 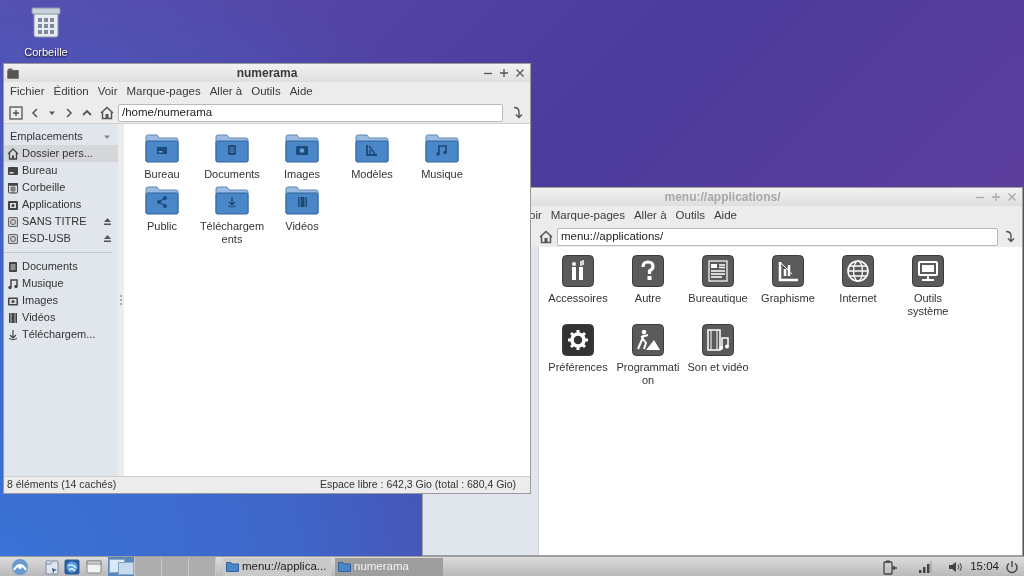 What do you see at coordinates (232, 174) in the screenshot?
I see `item-label: Documents` at bounding box center [232, 174].